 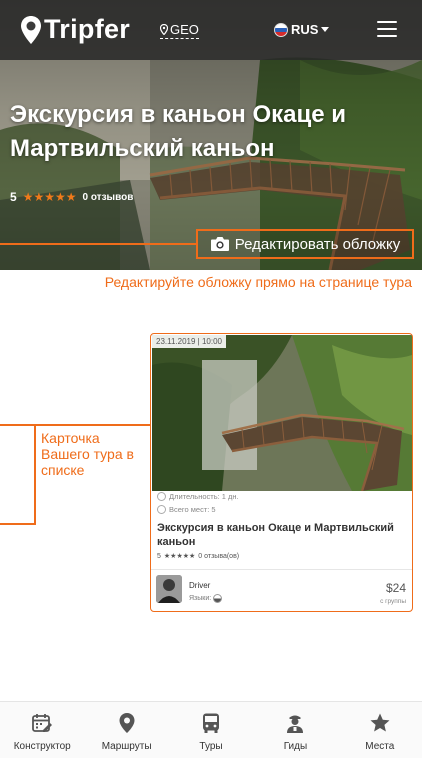 I want to click on tour-card-image: 23.11.2019 | 10:00, so click(x=282, y=413).